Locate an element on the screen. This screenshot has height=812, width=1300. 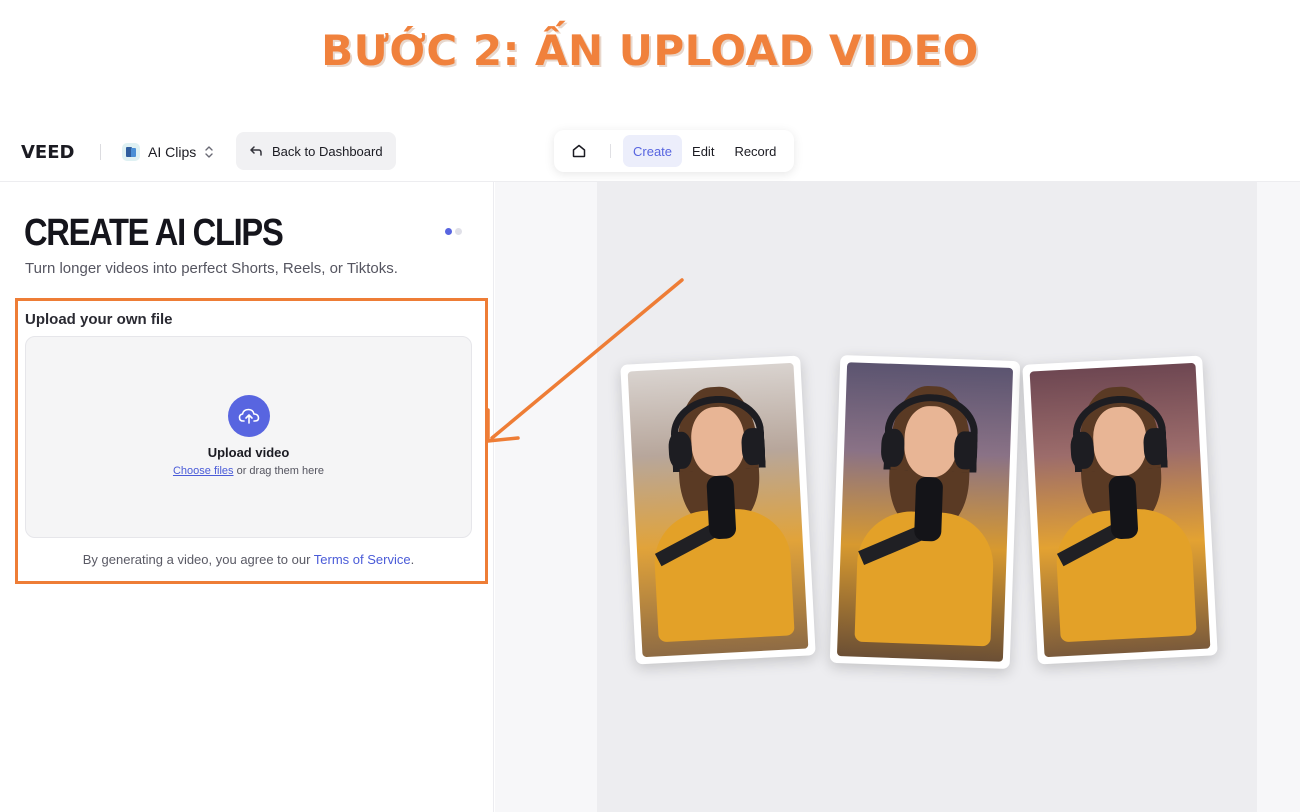
mode-switcher: Create Edit Record is located at coordinates (674, 151).